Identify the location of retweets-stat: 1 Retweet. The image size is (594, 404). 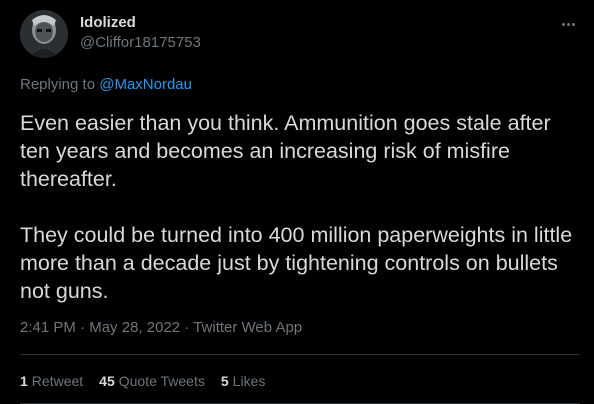
(51, 381).